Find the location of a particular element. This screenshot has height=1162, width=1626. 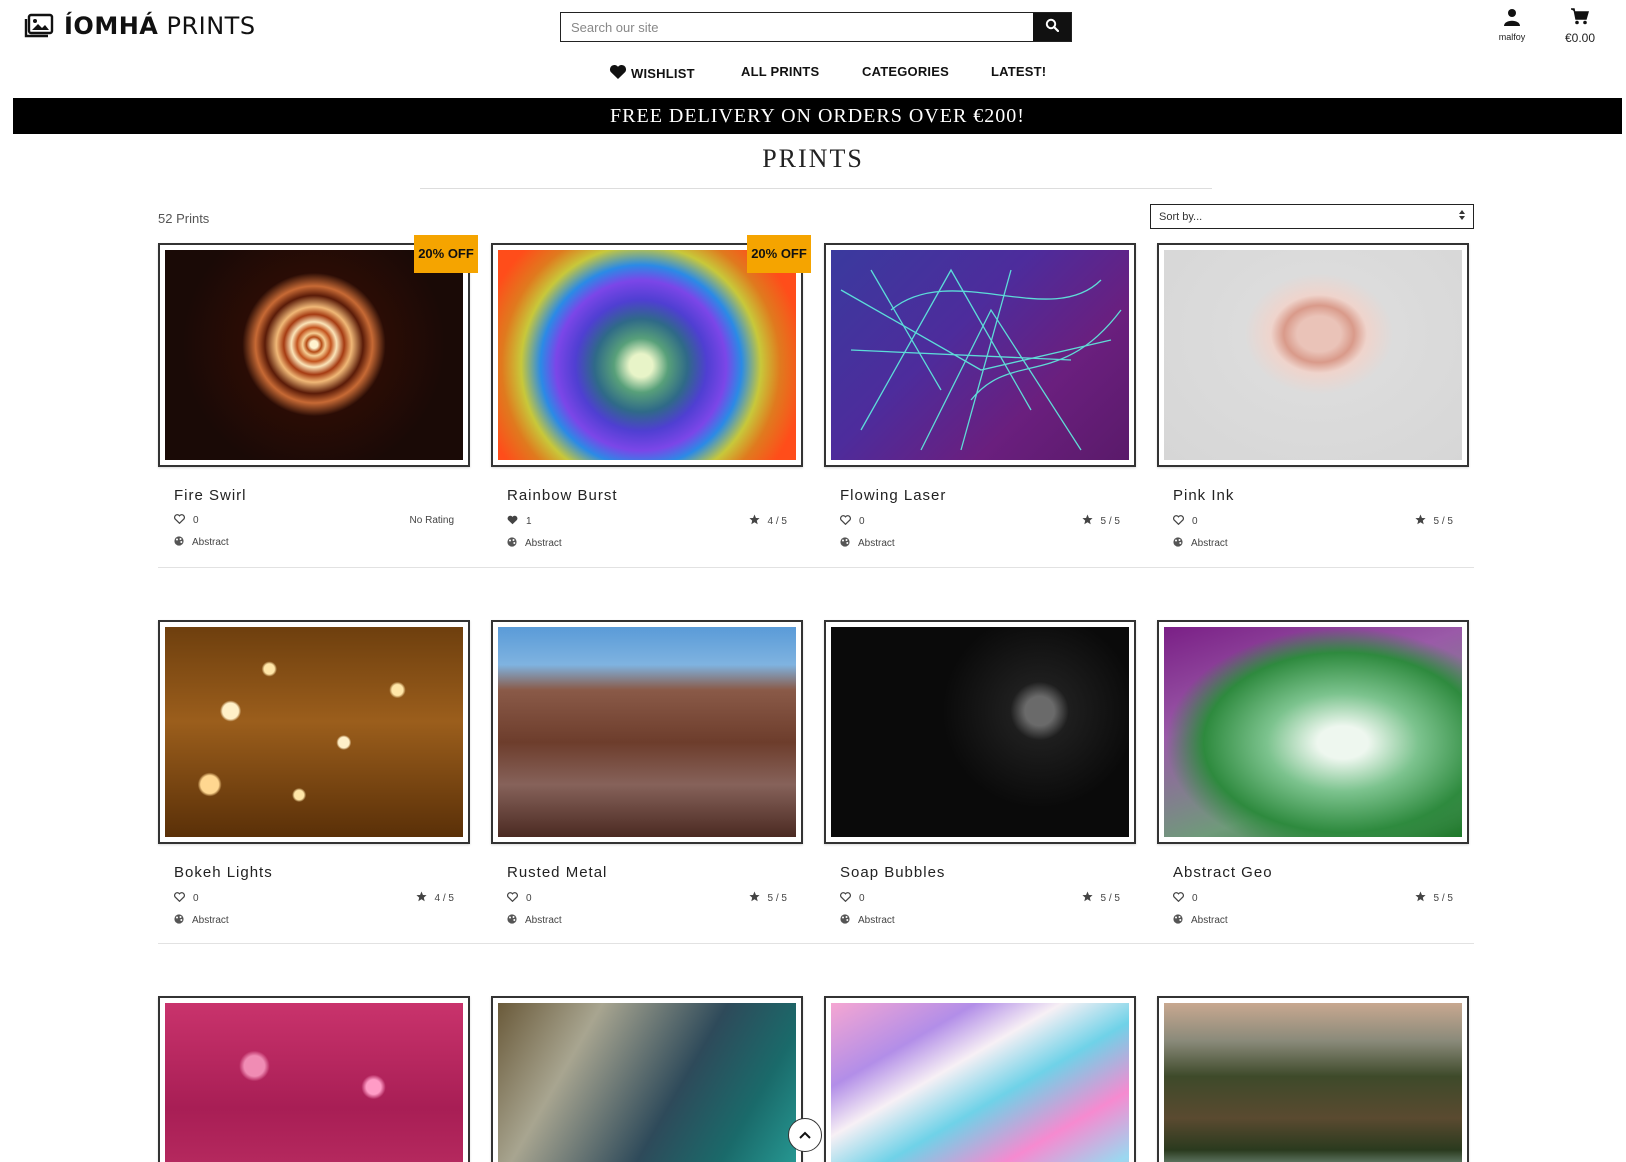

print-card is located at coordinates (980, 1079).